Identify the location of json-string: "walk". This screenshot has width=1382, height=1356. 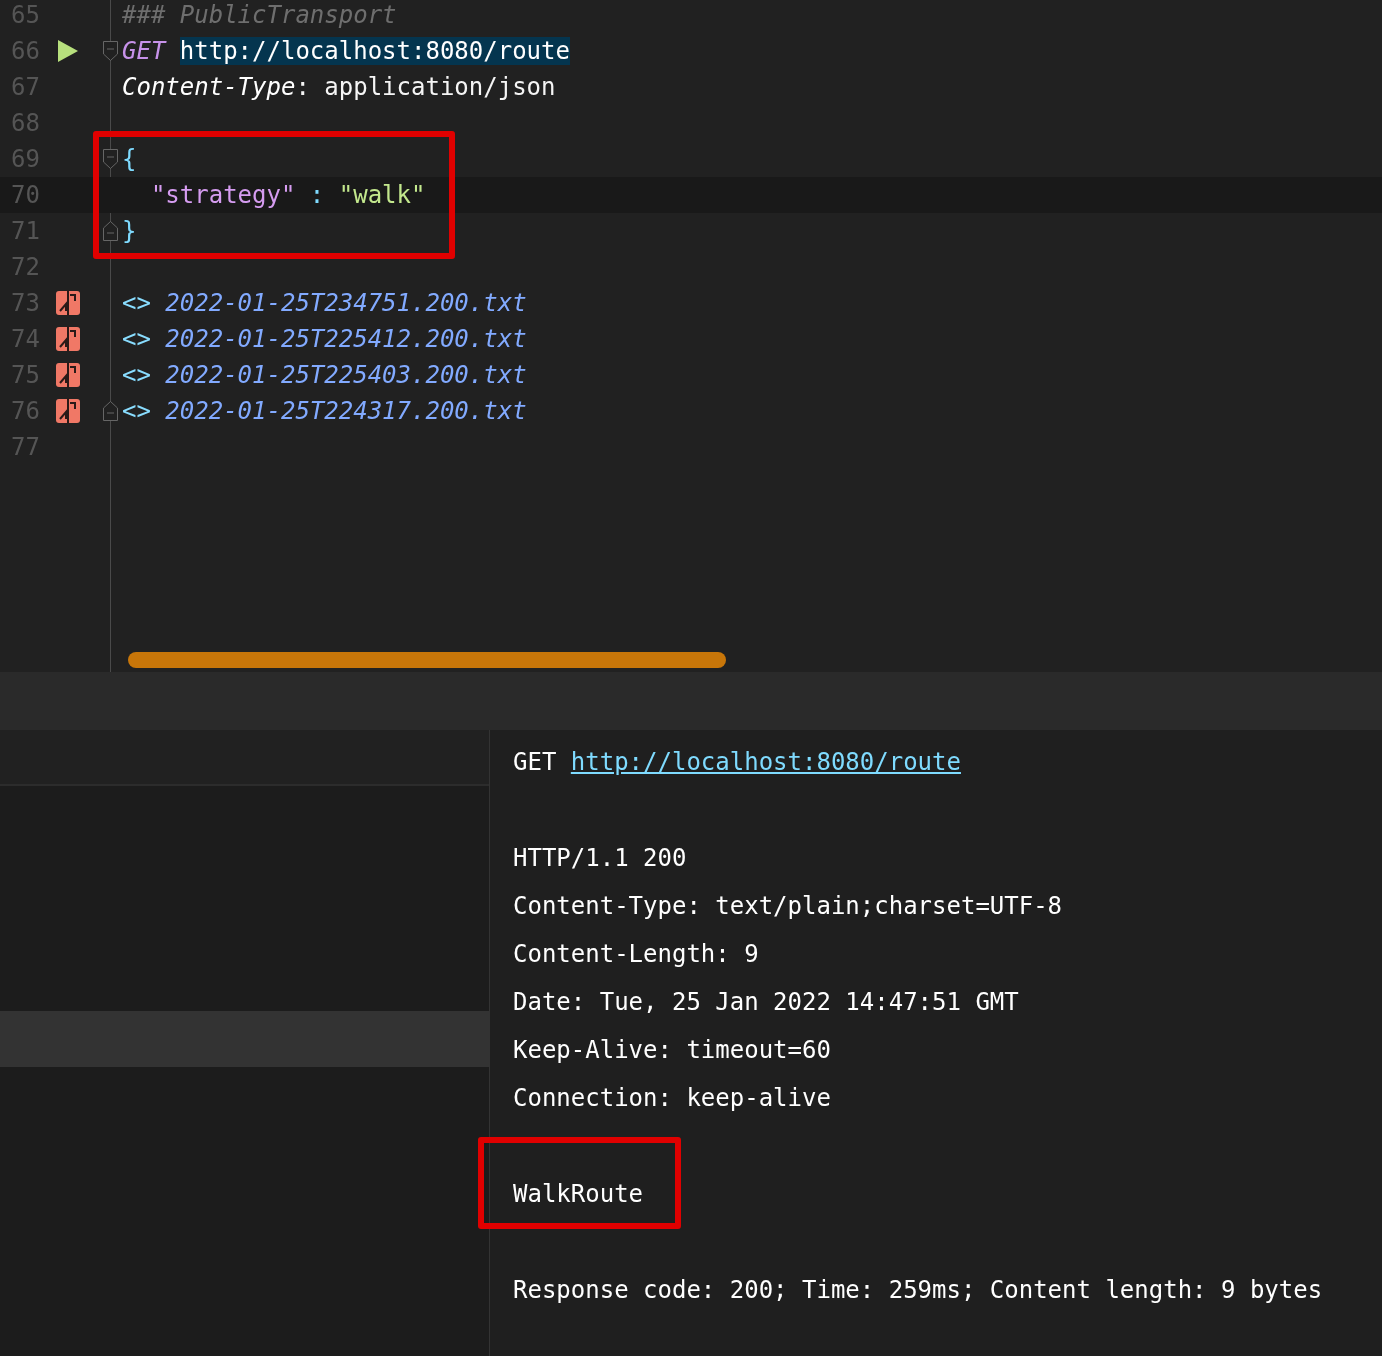
(382, 195).